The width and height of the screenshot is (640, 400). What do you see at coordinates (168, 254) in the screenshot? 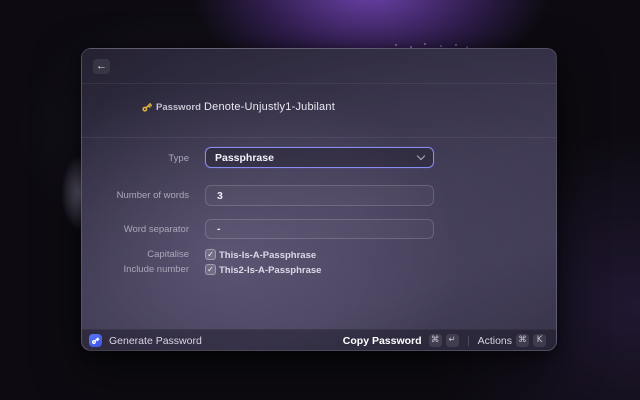
I see `capitalise-label: Capitalise` at bounding box center [168, 254].